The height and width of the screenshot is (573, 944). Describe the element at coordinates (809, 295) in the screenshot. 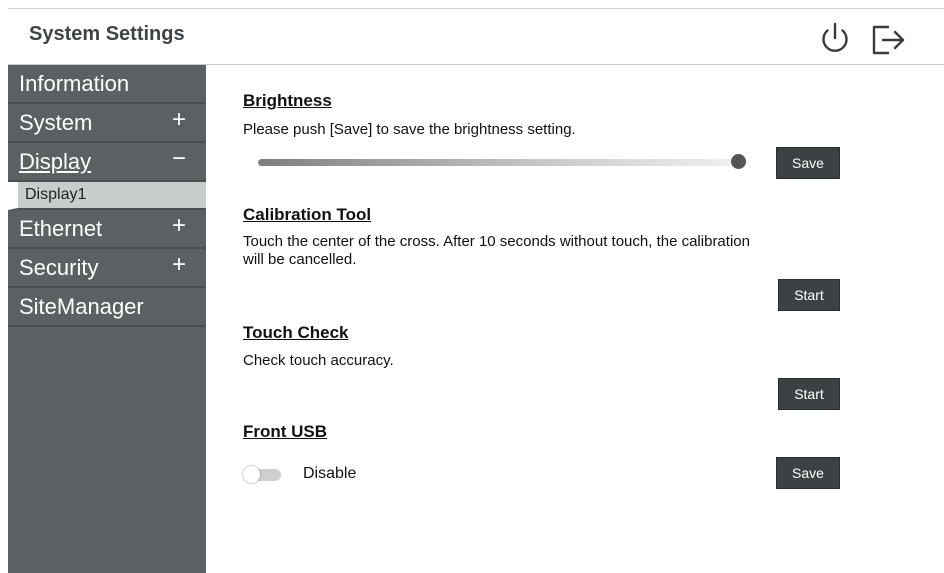

I see `calibration-start-button: Start` at that location.